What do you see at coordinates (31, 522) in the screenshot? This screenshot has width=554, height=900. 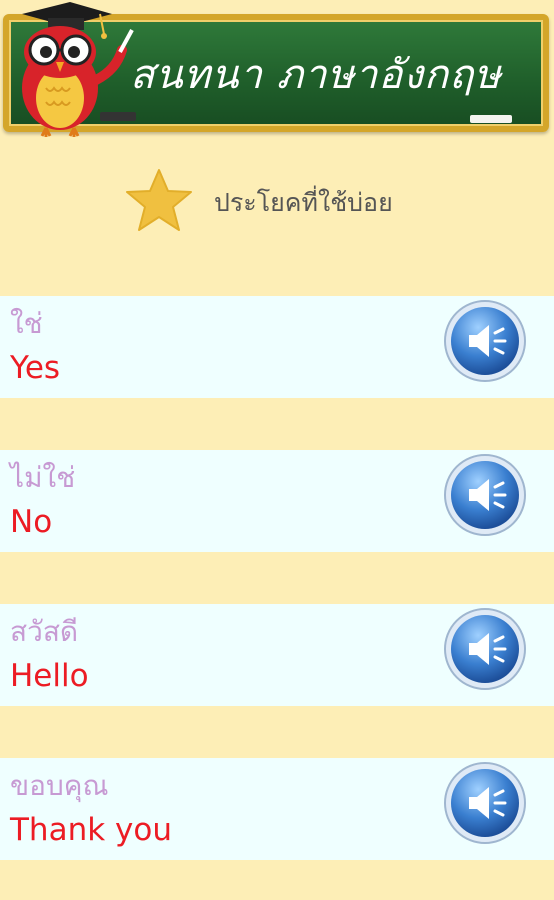 I see `english-text: No` at bounding box center [31, 522].